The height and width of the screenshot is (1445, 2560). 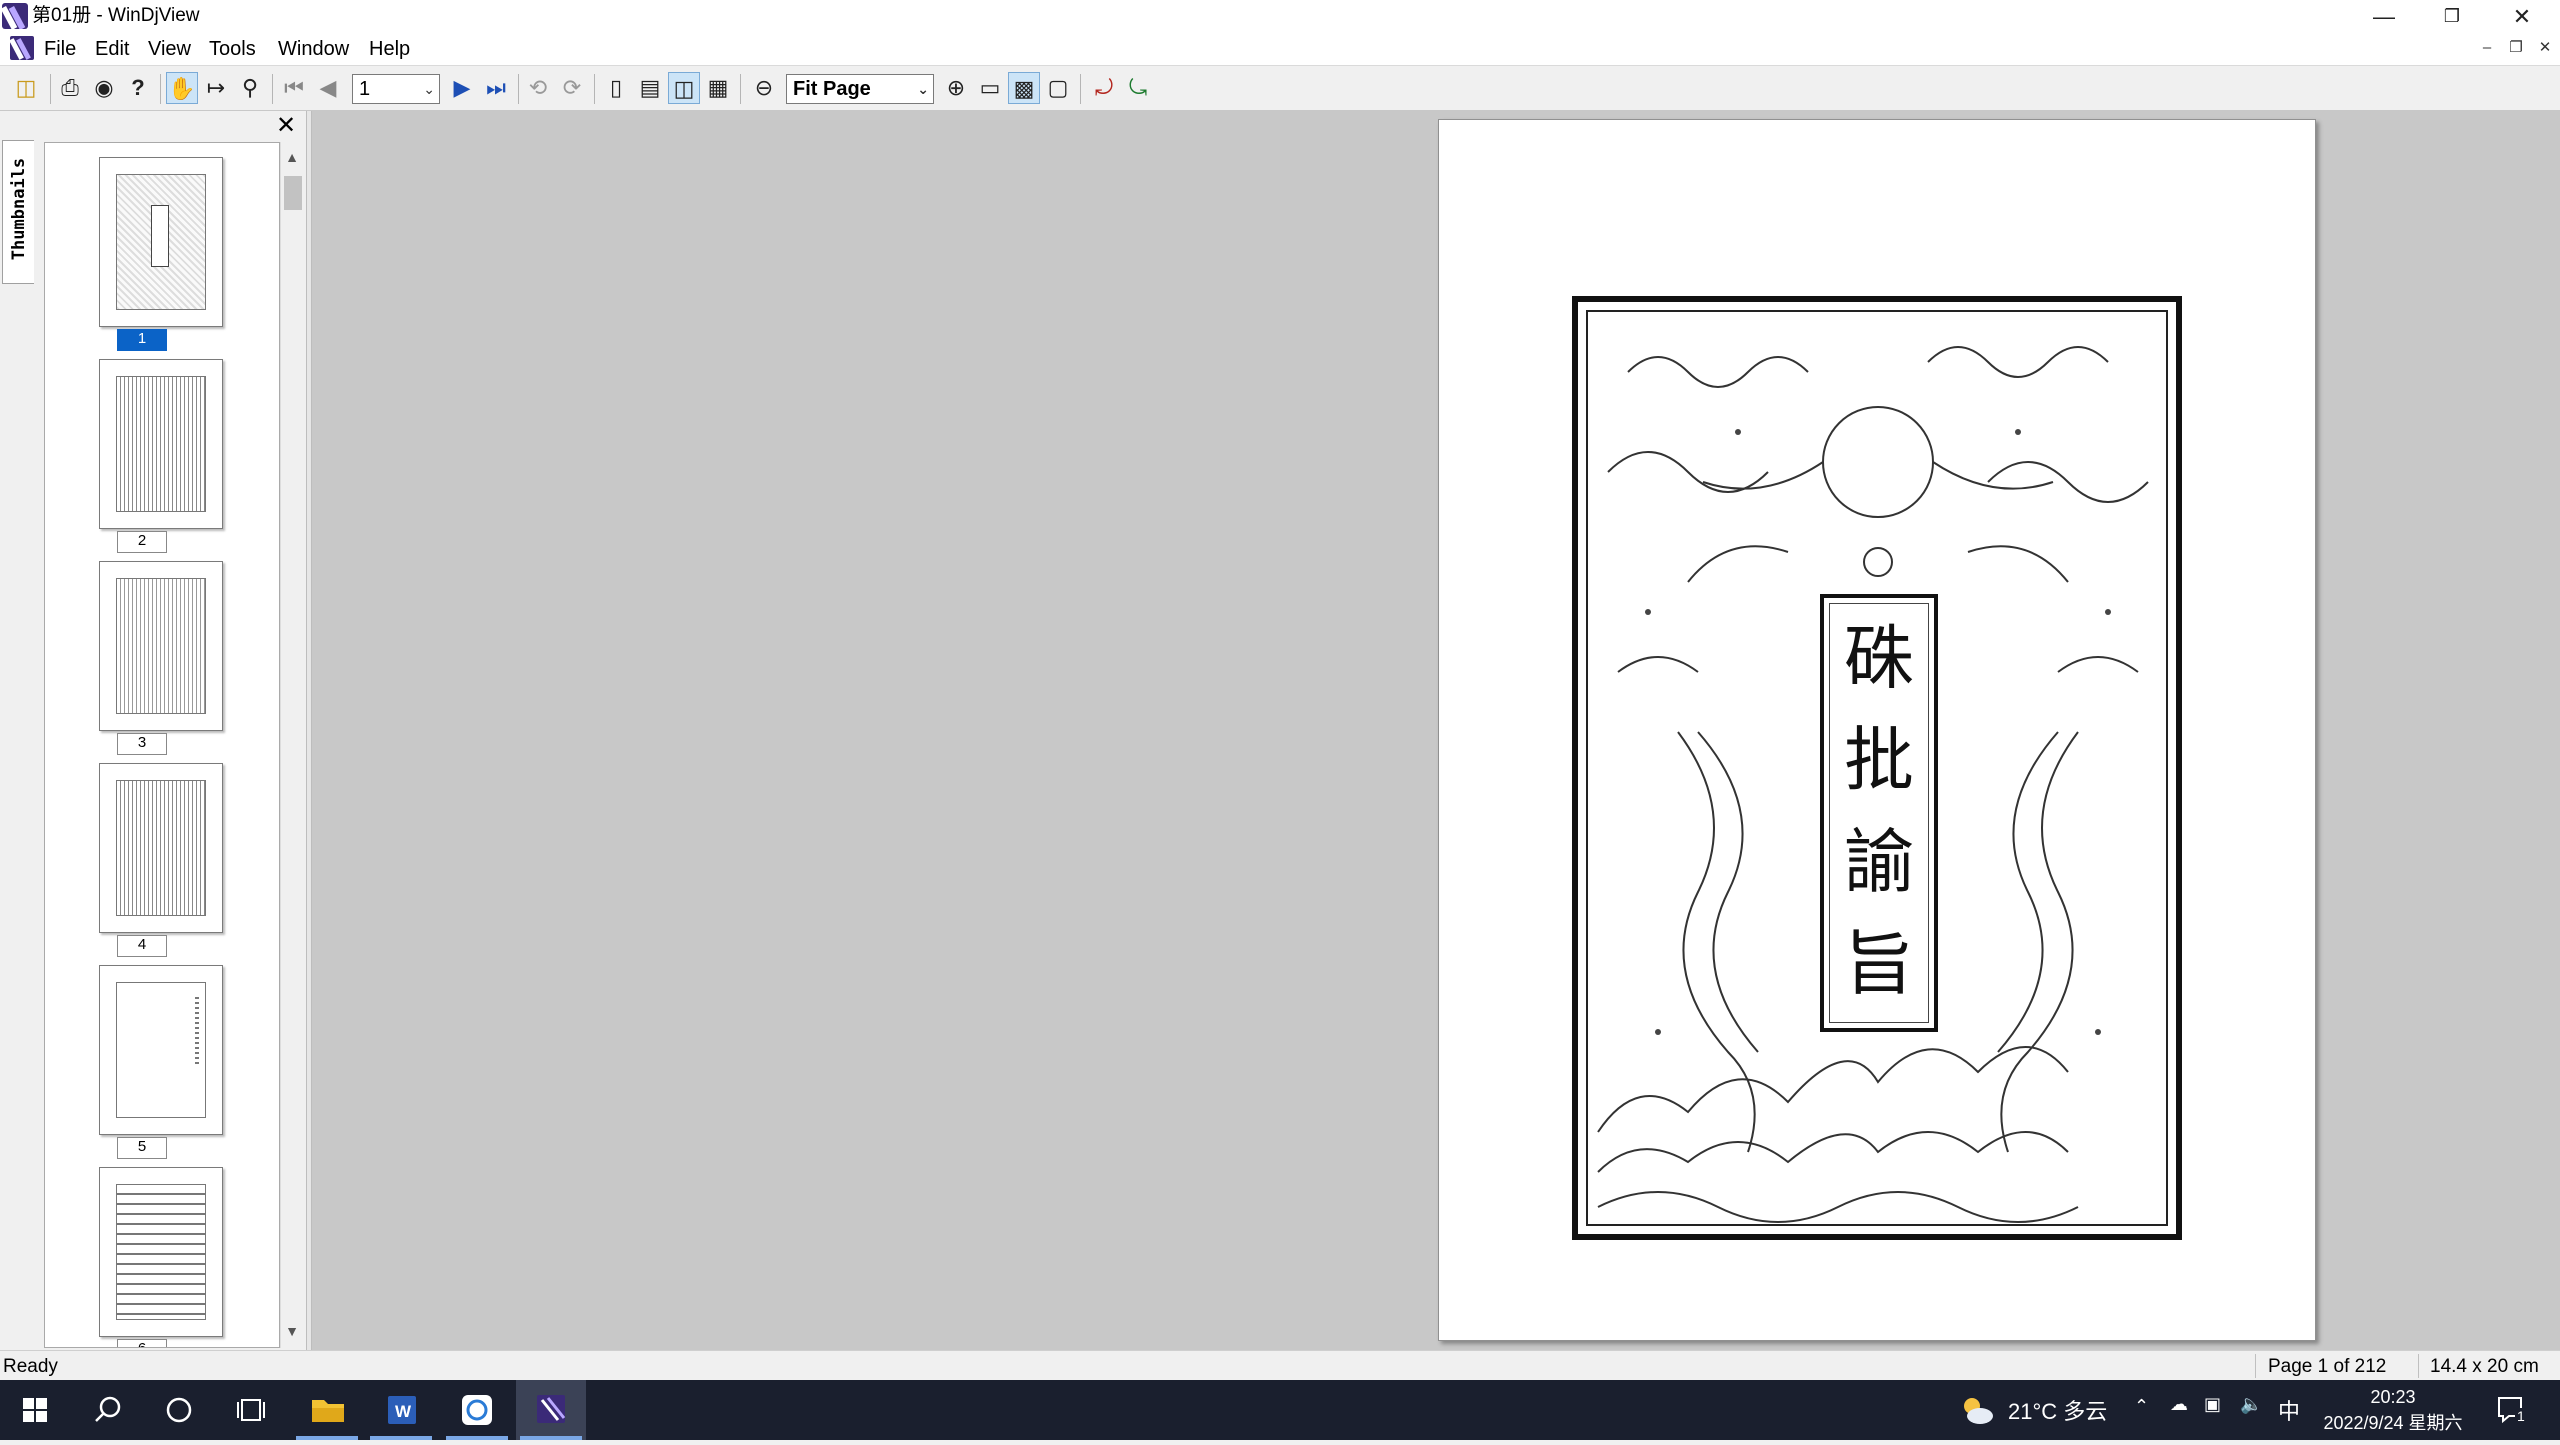 I want to click on menu-file: File, so click(x=60, y=49).